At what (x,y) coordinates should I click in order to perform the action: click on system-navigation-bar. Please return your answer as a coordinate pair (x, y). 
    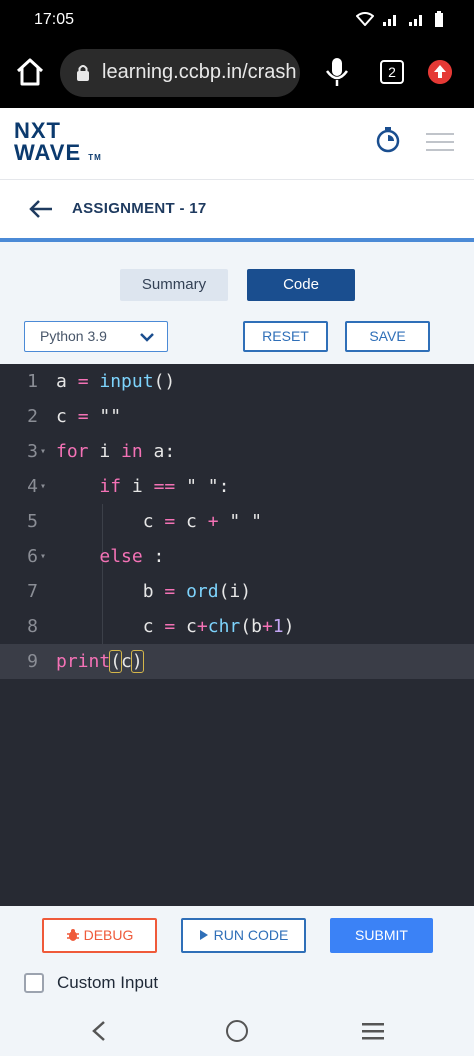
    Looking at the image, I should click on (237, 1031).